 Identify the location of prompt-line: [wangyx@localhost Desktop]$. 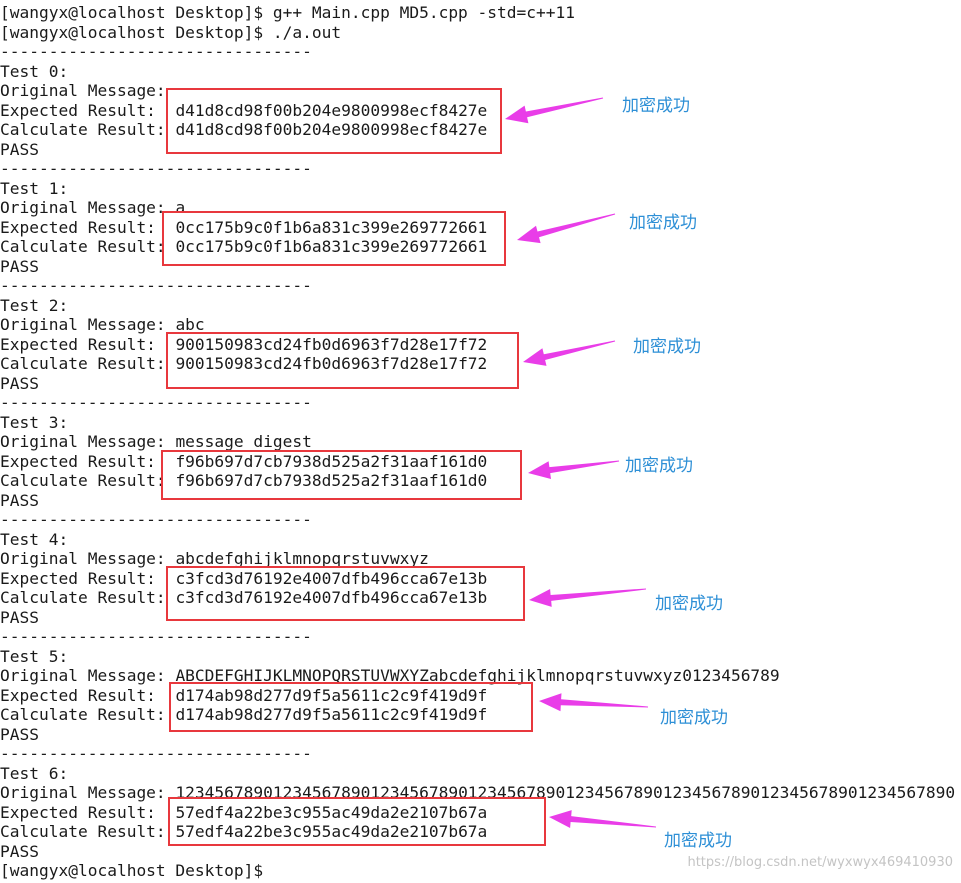
(131, 871).